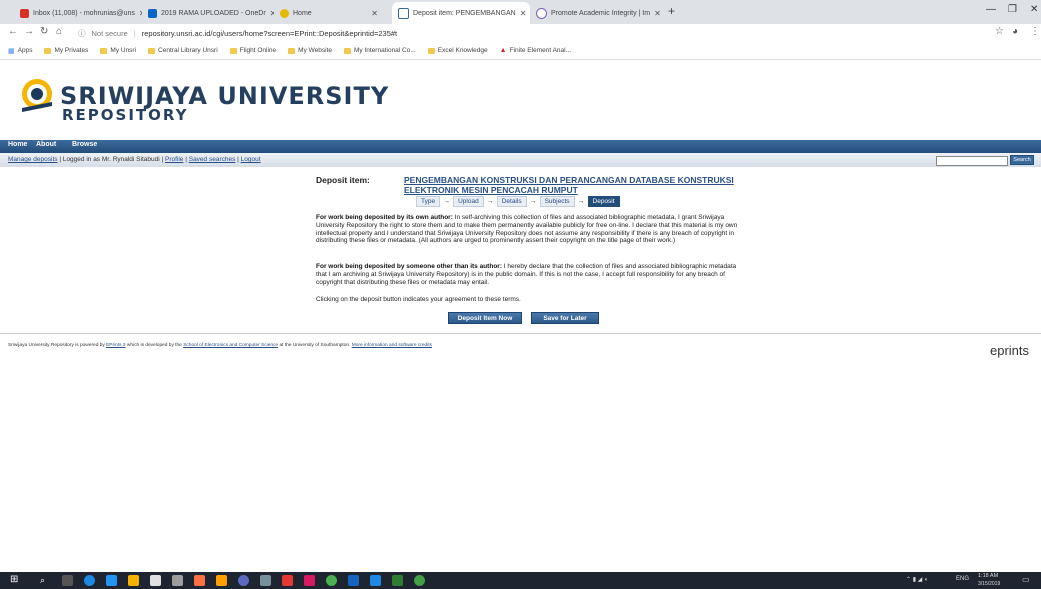 Image resolution: width=1041 pixels, height=589 pixels. Describe the element at coordinates (397, 580) in the screenshot. I see `excel-icon` at that location.